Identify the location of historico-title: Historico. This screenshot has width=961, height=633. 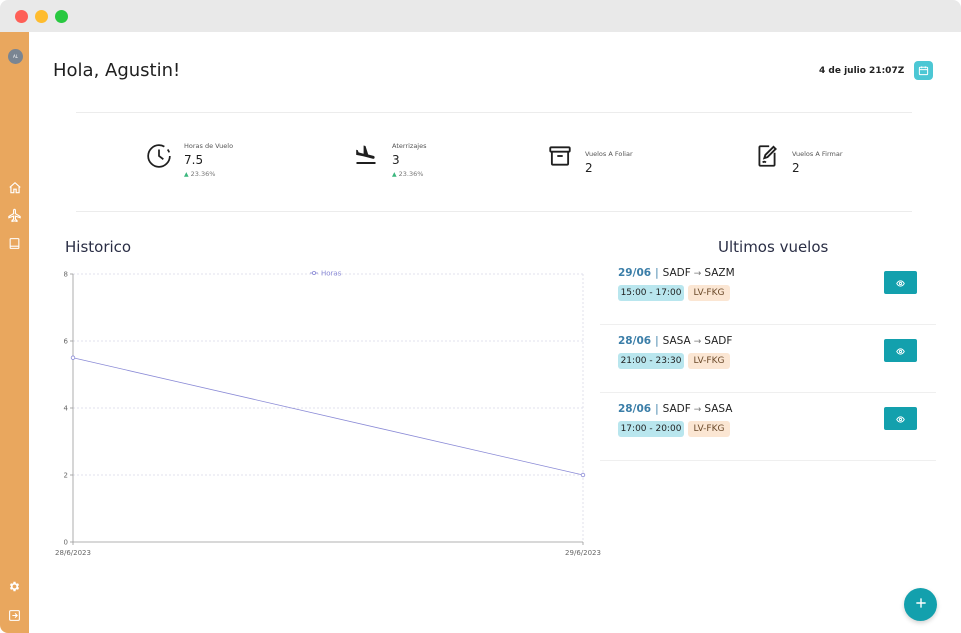
(98, 247).